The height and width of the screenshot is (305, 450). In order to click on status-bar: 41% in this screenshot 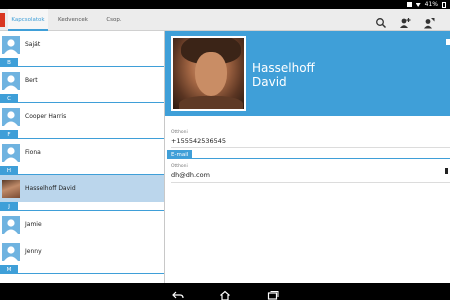, I will do `click(225, 4)`.